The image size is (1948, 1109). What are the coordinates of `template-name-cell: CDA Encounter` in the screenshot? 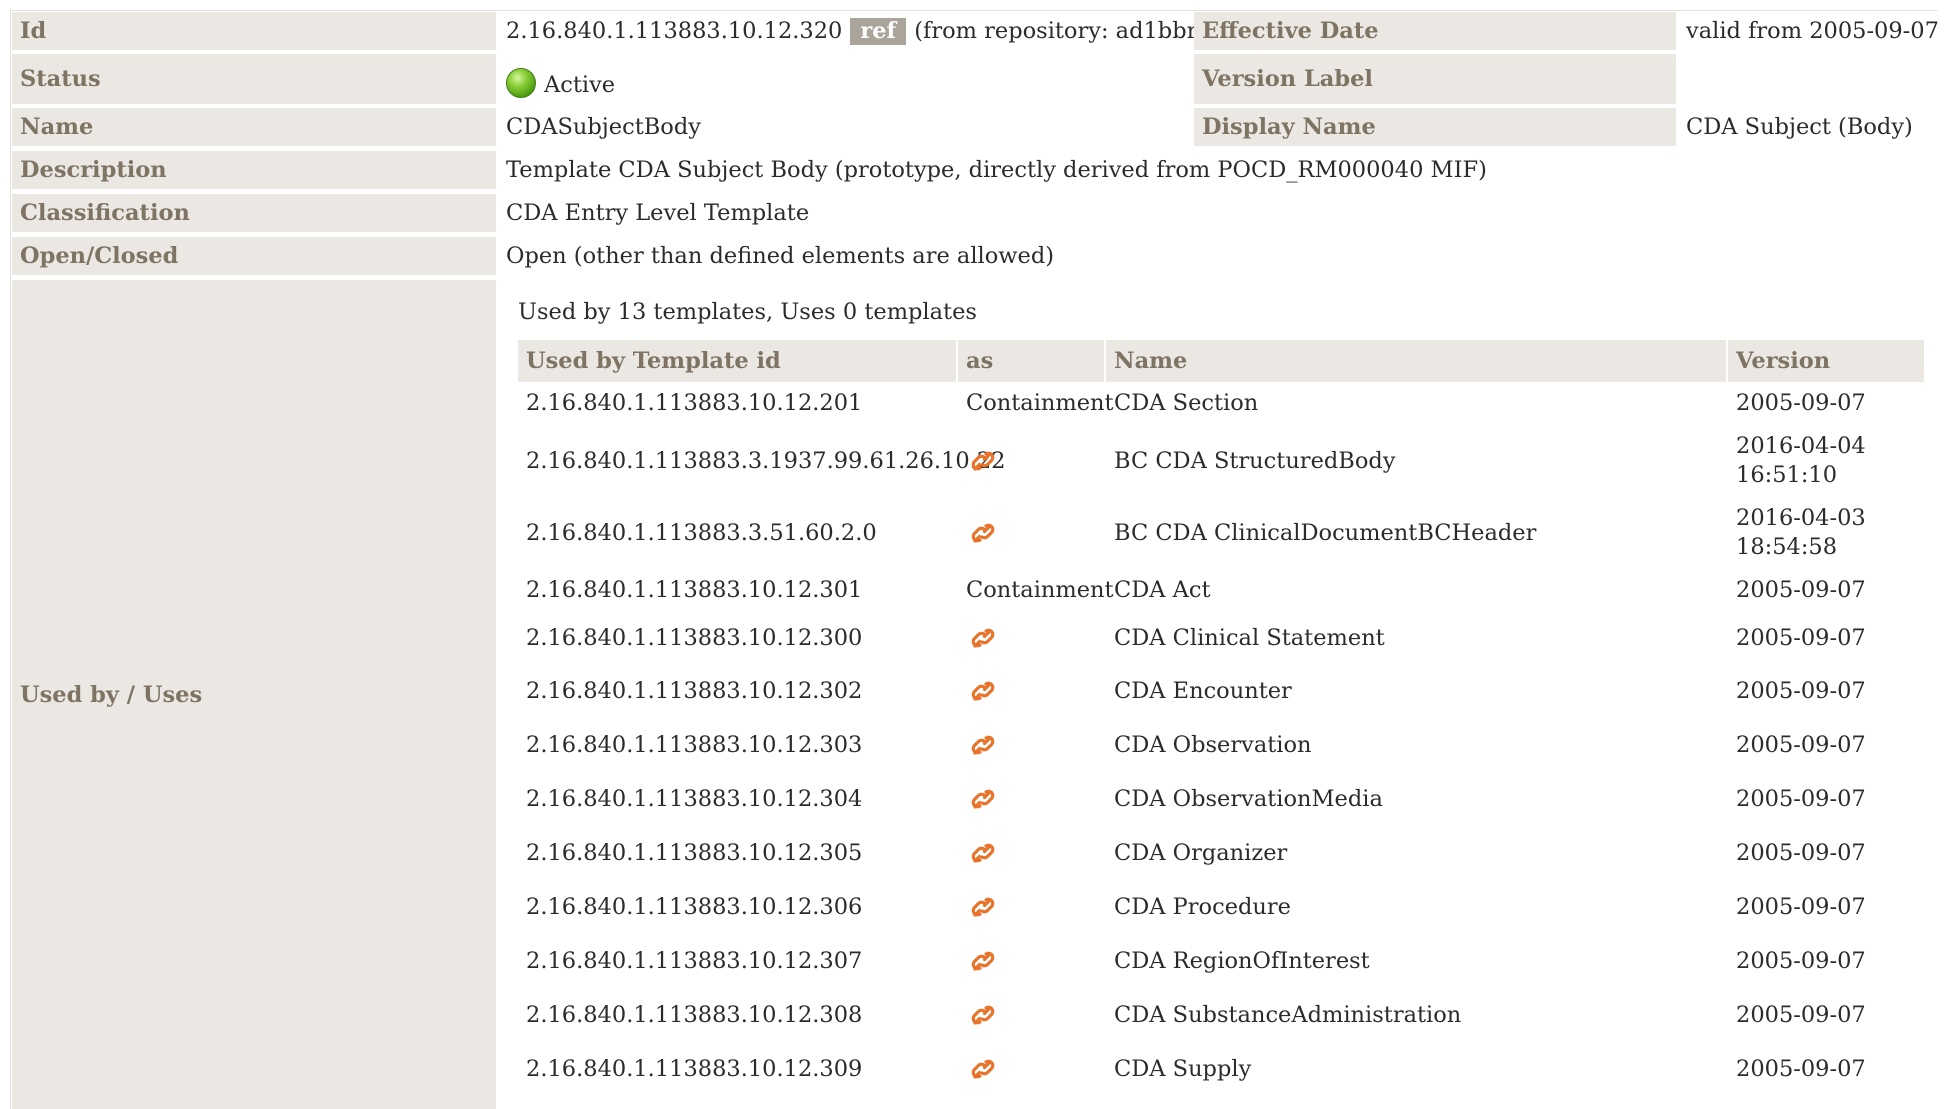 It's located at (1417, 691).